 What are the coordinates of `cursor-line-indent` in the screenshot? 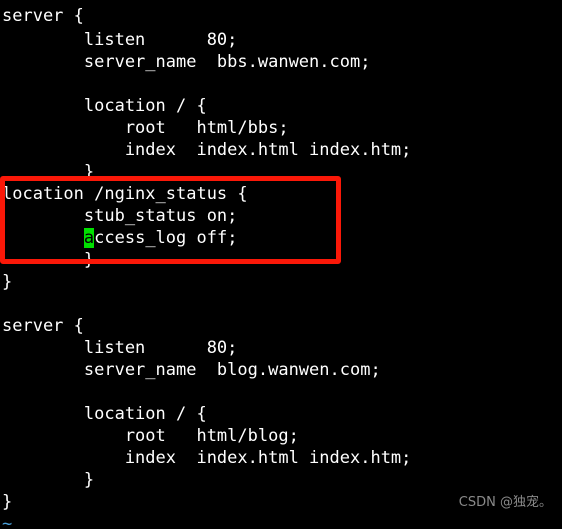 It's located at (43, 238).